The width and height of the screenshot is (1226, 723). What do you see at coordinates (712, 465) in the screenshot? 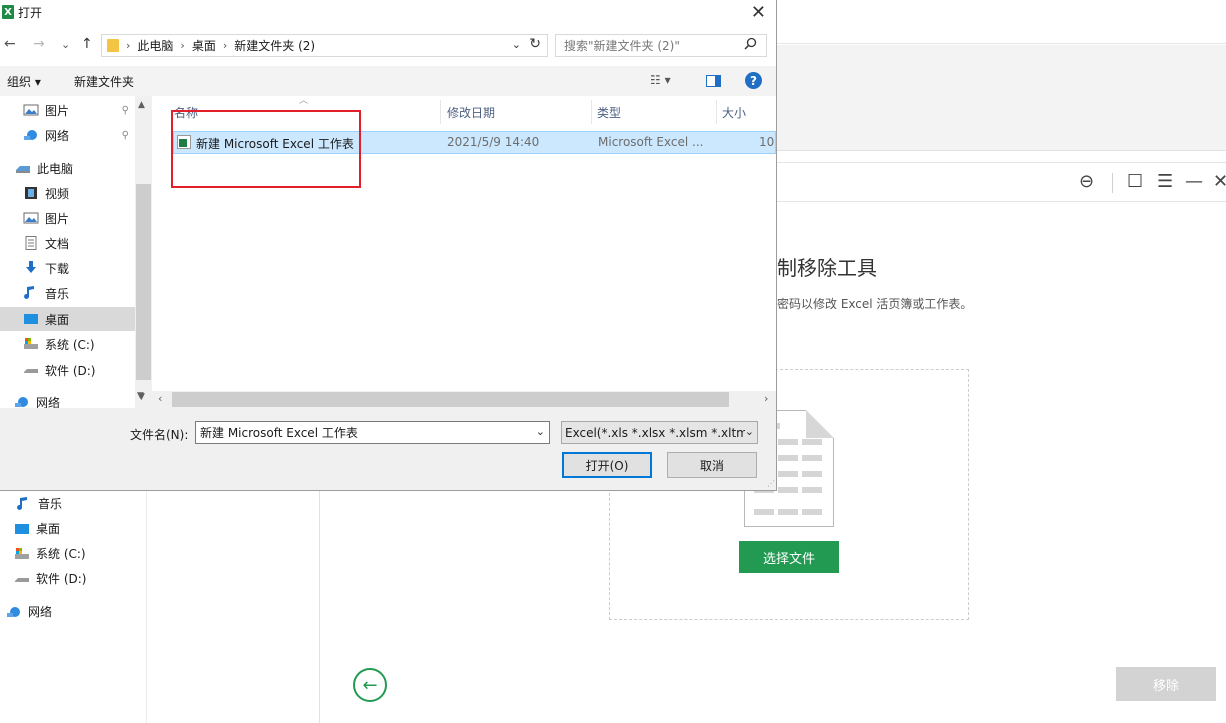
I see `cancel-button: 取消` at bounding box center [712, 465].